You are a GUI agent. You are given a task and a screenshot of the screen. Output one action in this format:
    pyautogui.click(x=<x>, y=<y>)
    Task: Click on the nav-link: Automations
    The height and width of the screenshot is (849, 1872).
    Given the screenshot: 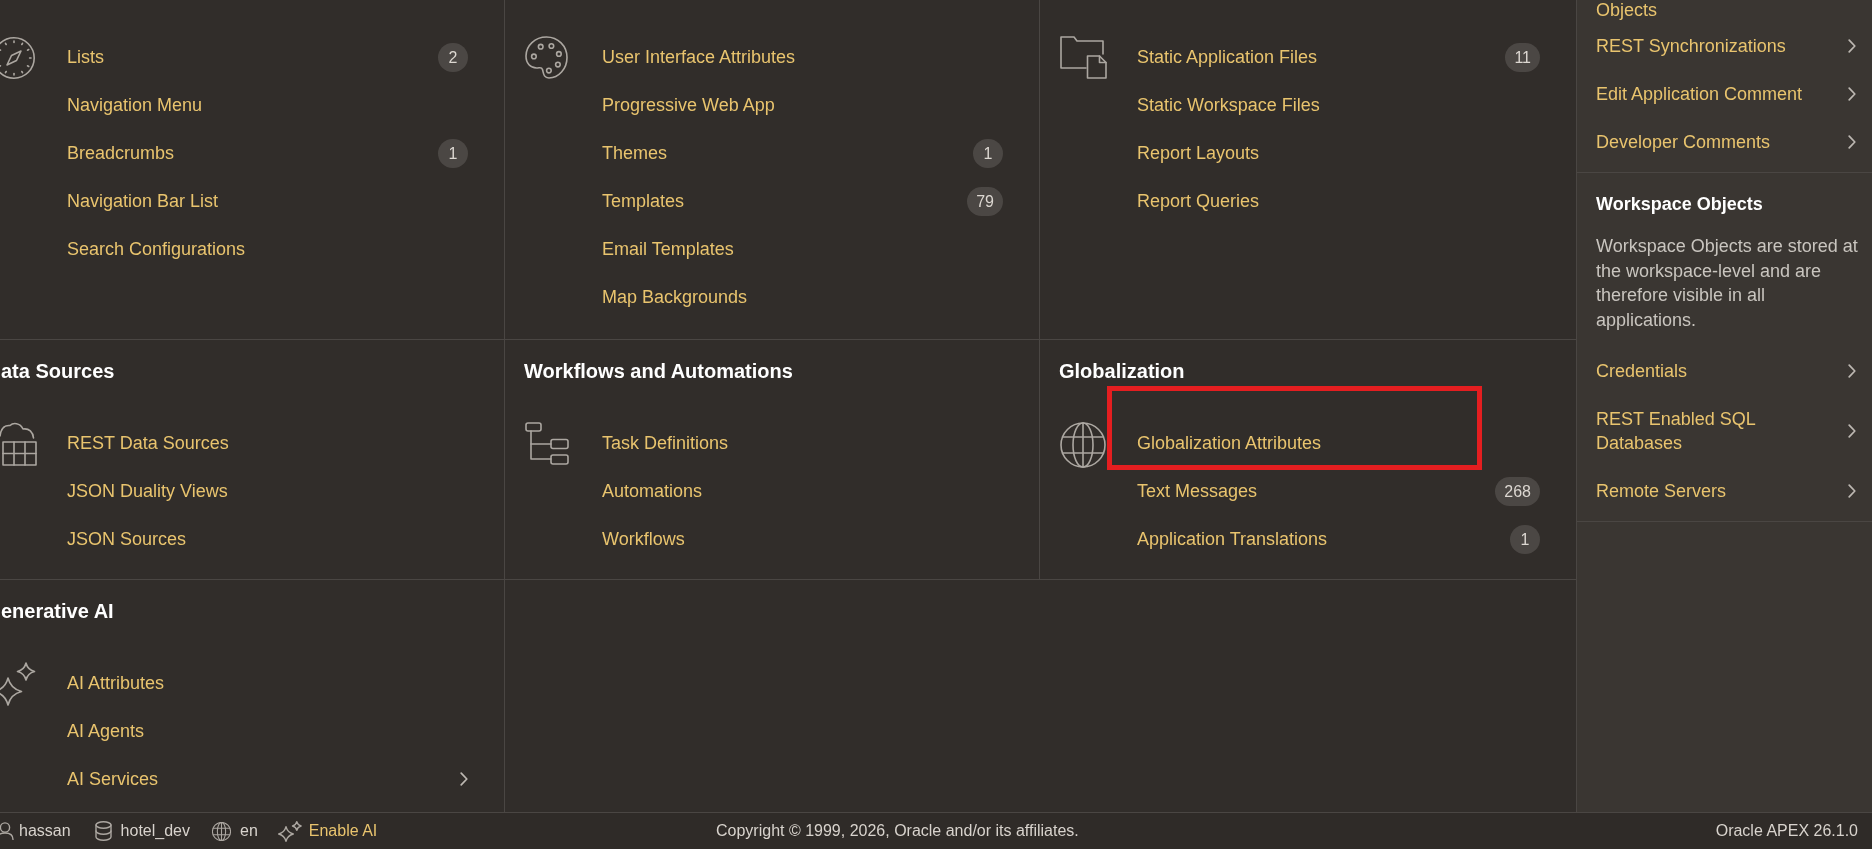 What is the action you would take?
    pyautogui.click(x=652, y=491)
    